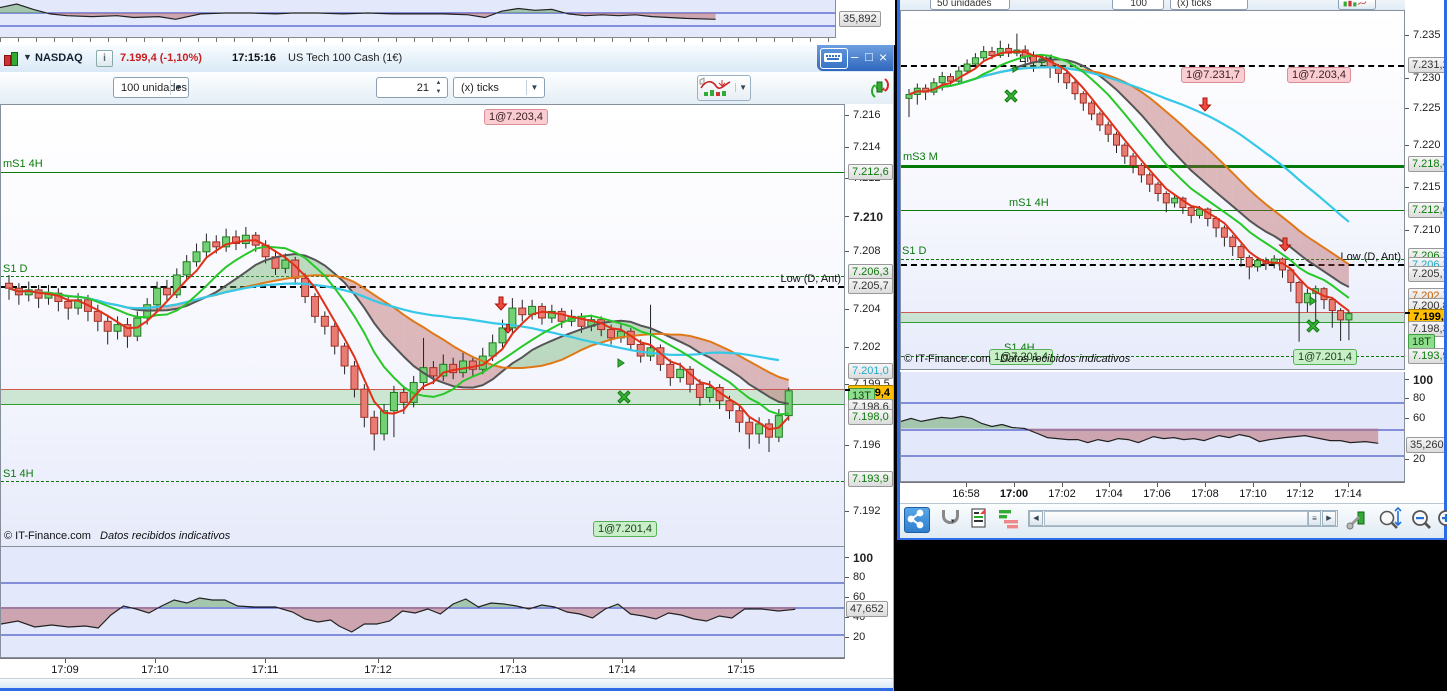  I want to click on indicator-pane-left, so click(422, 602).